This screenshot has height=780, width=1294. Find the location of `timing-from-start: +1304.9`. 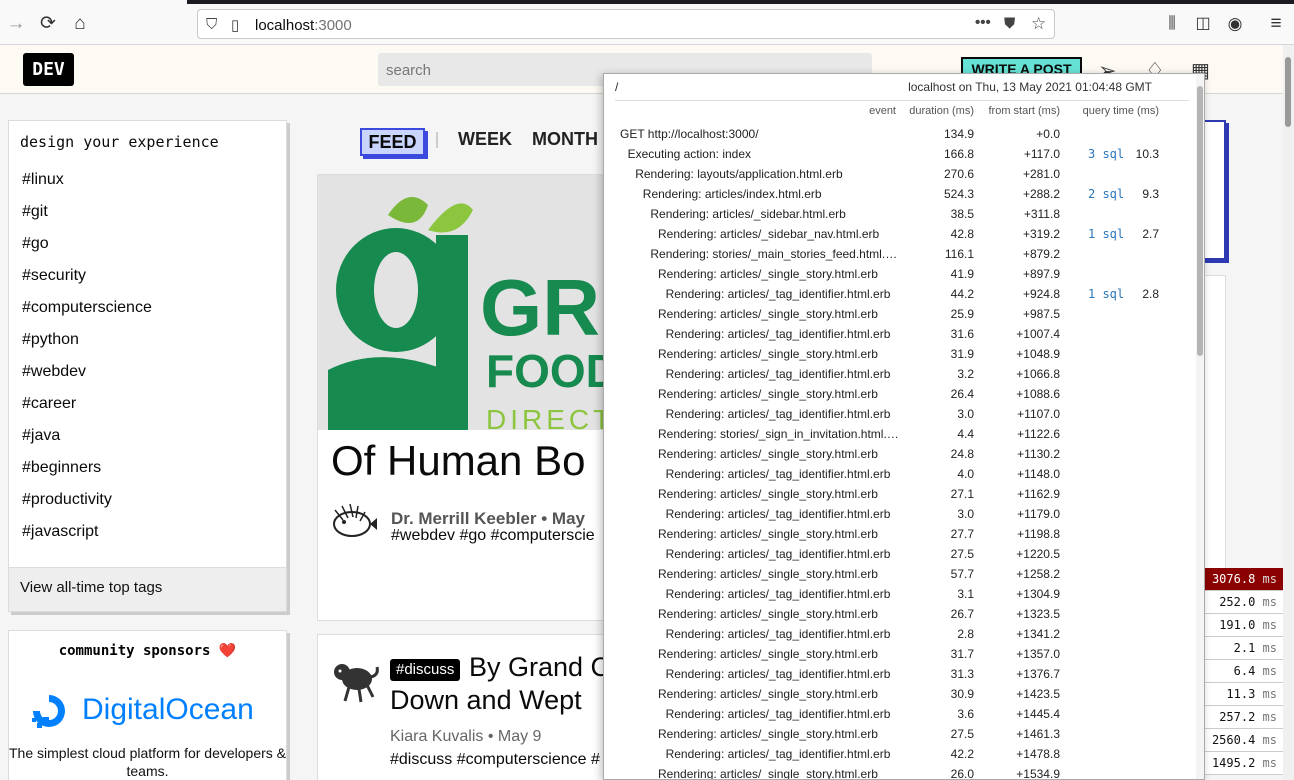

timing-from-start: +1304.9 is located at coordinates (1038, 594).